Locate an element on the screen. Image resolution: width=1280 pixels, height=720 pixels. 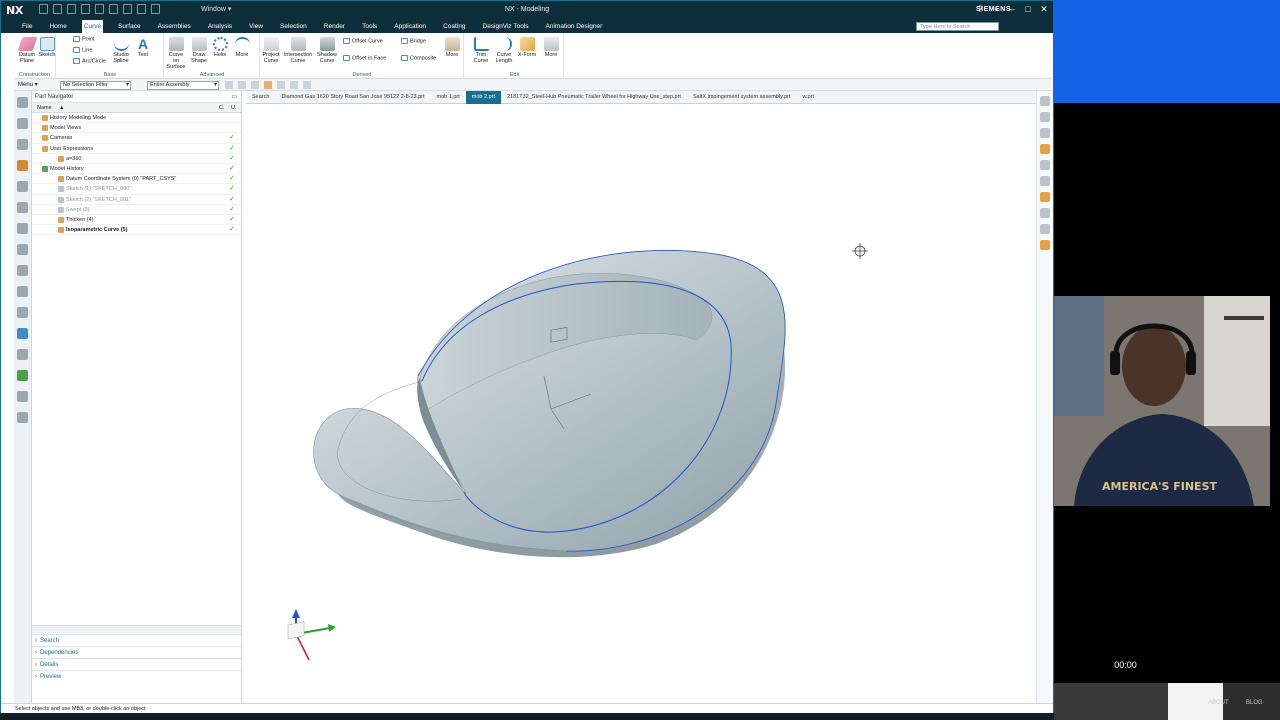
studio-spline-button: Studio Spline is located at coordinates (121, 50).